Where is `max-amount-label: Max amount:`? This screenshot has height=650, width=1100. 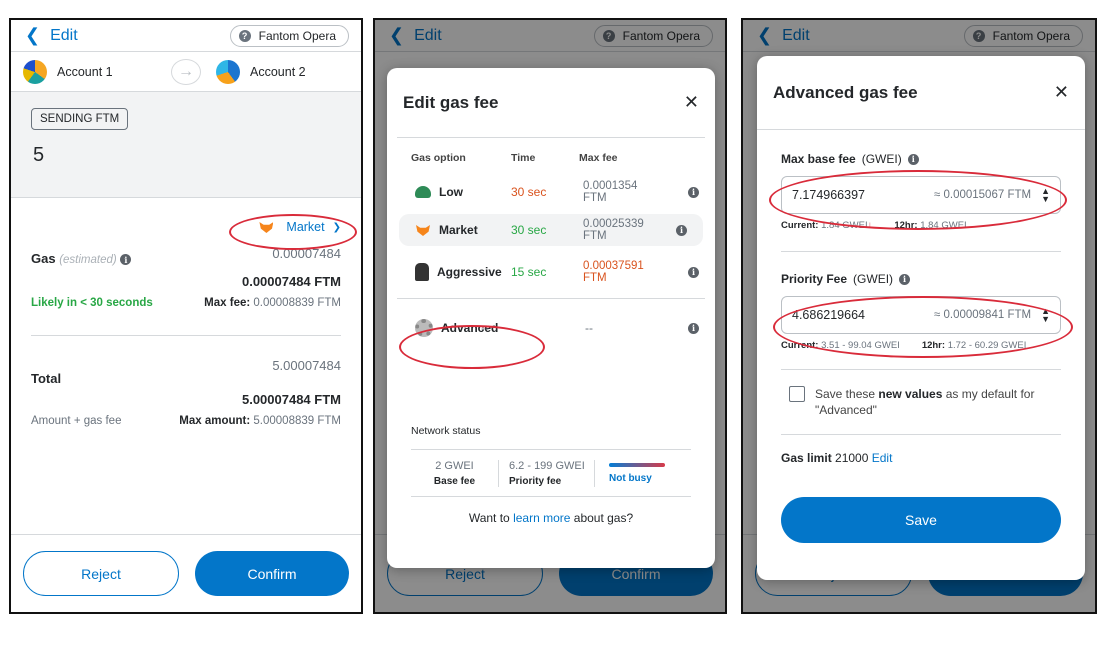 max-amount-label: Max amount: is located at coordinates (215, 421).